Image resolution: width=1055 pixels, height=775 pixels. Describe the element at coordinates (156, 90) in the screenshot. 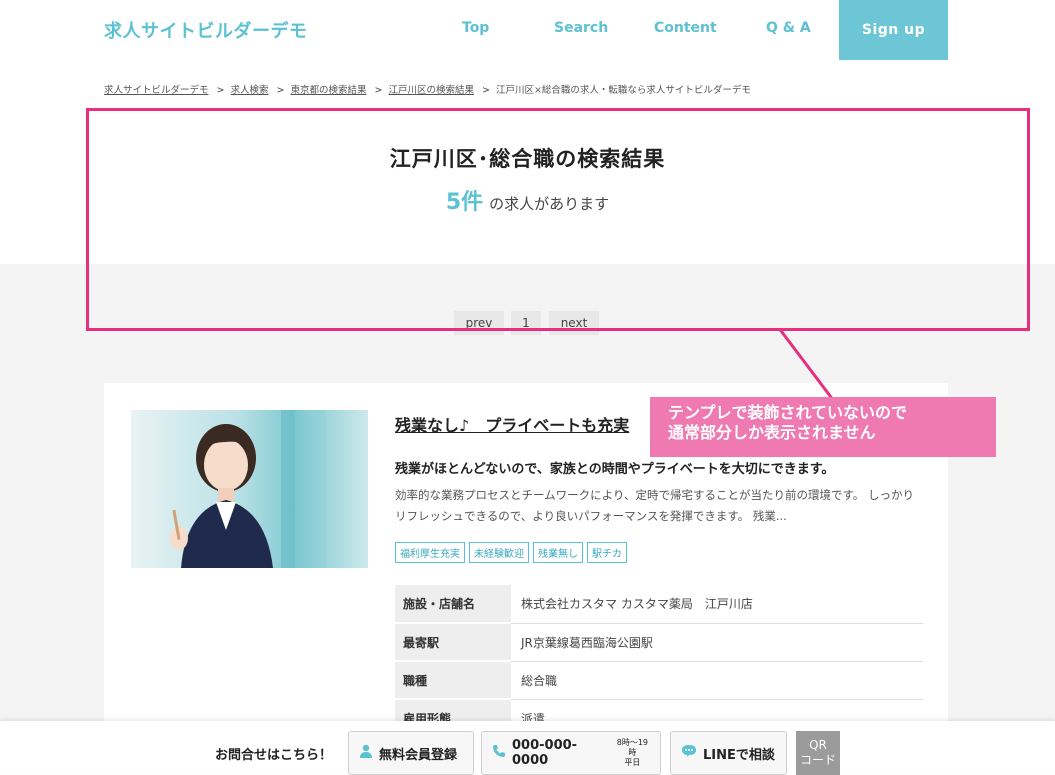

I see `breadcrumb-item: 求人サイトビルダーデモ` at that location.